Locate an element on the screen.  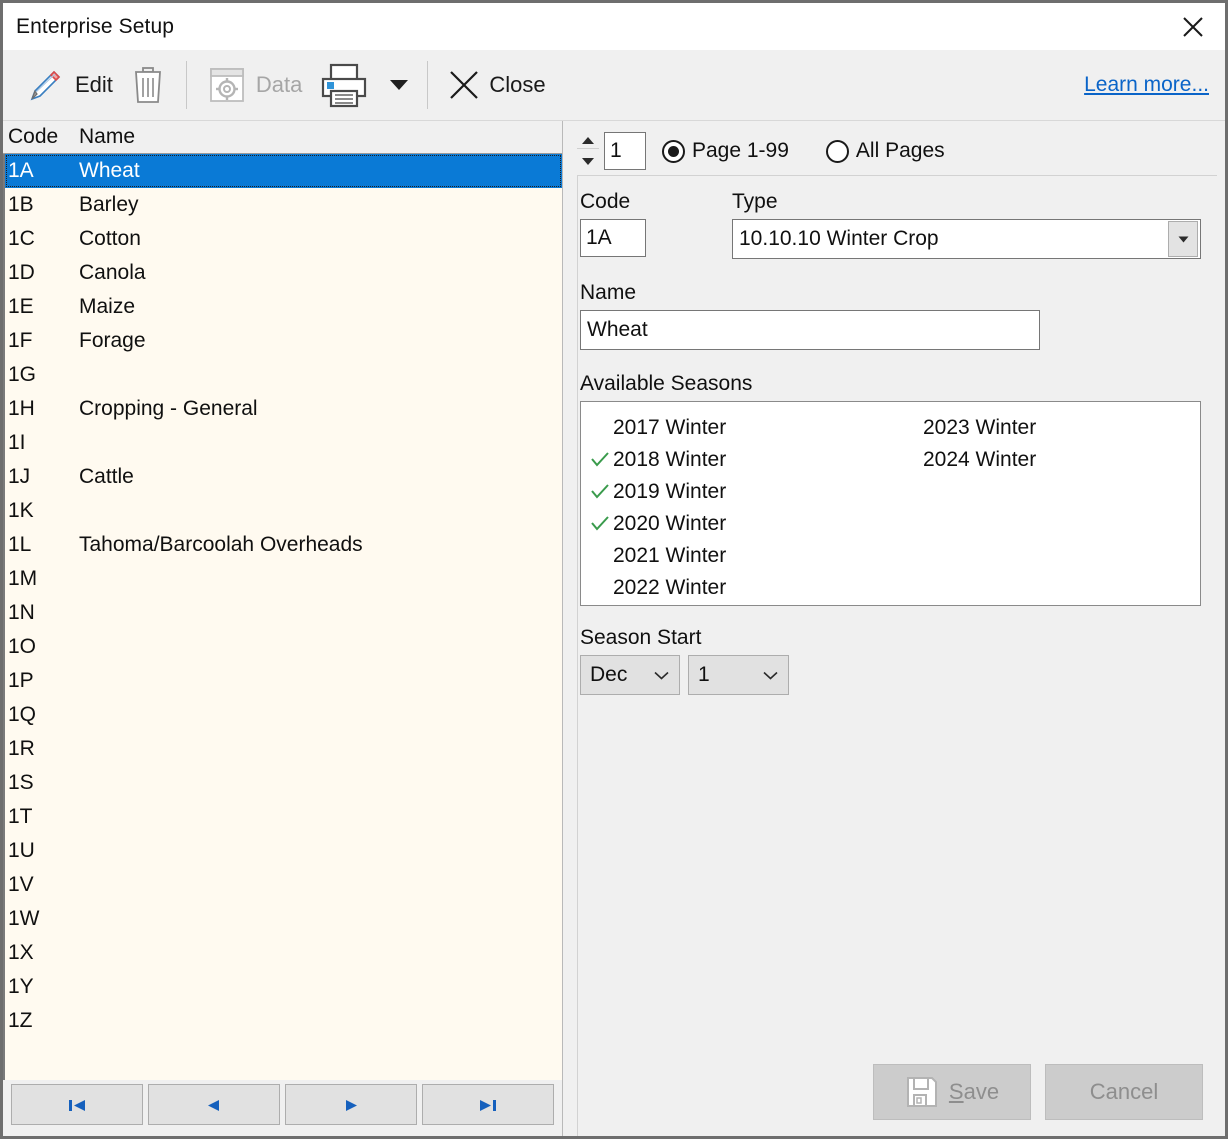
season-list-item: 2017 Winter is located at coordinates (742, 428).